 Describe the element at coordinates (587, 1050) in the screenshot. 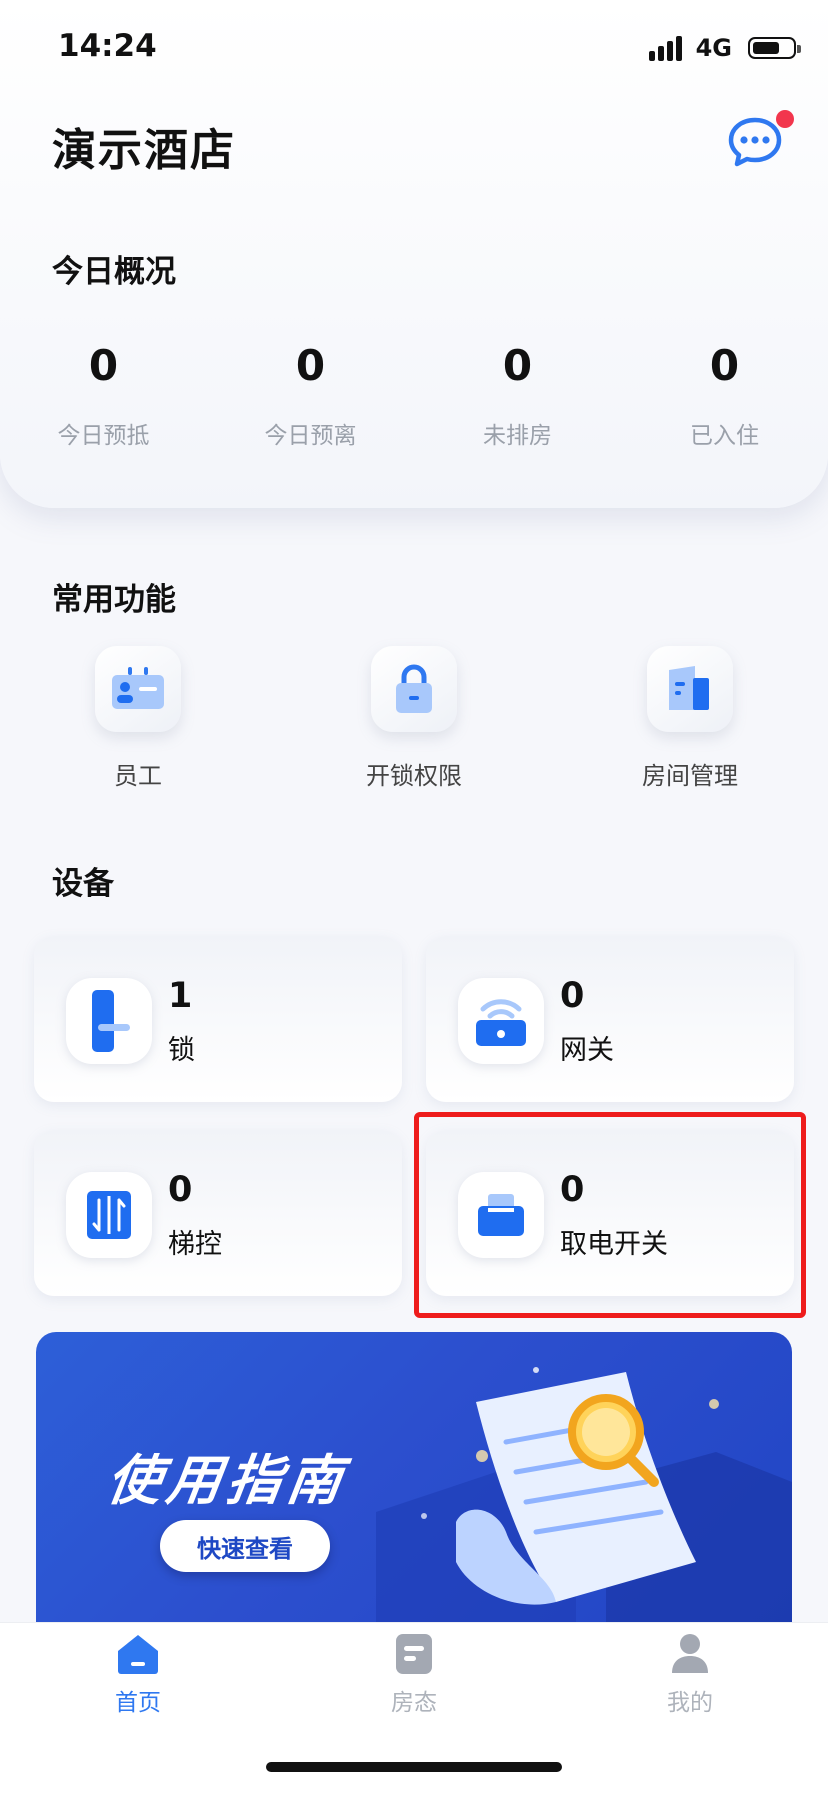

I see `device-label: 网关` at that location.